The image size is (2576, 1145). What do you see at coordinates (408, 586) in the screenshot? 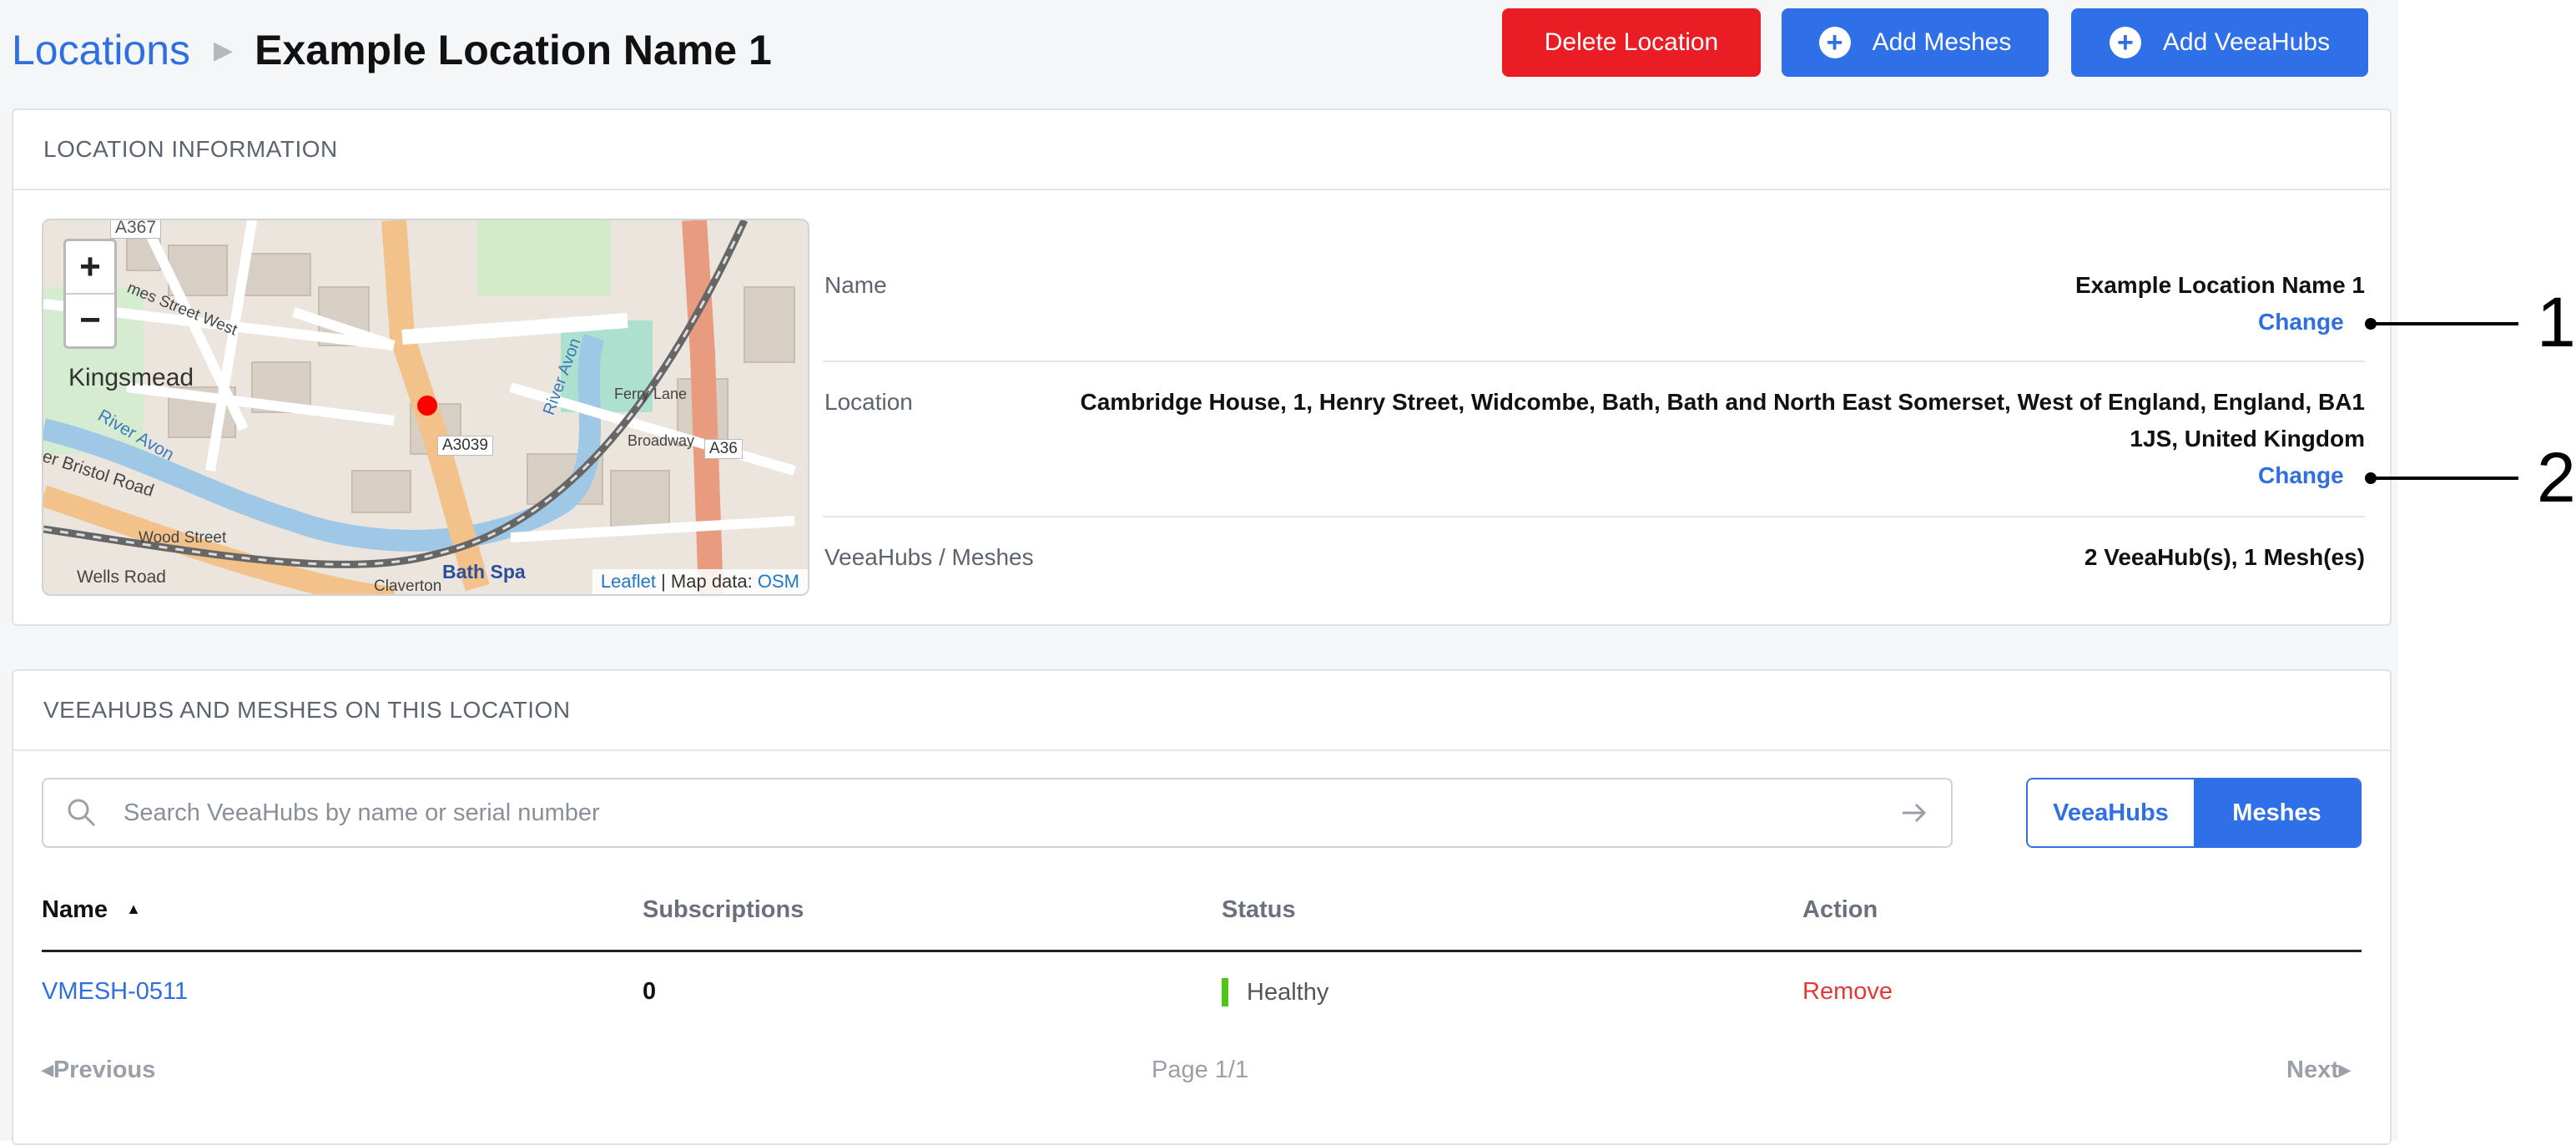
I see `map-label: Claverton` at bounding box center [408, 586].